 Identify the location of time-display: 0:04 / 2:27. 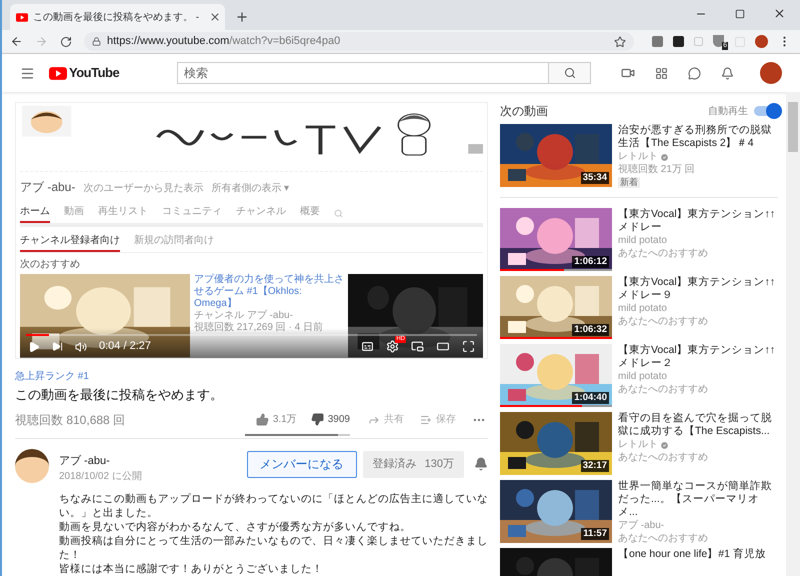
(125, 346).